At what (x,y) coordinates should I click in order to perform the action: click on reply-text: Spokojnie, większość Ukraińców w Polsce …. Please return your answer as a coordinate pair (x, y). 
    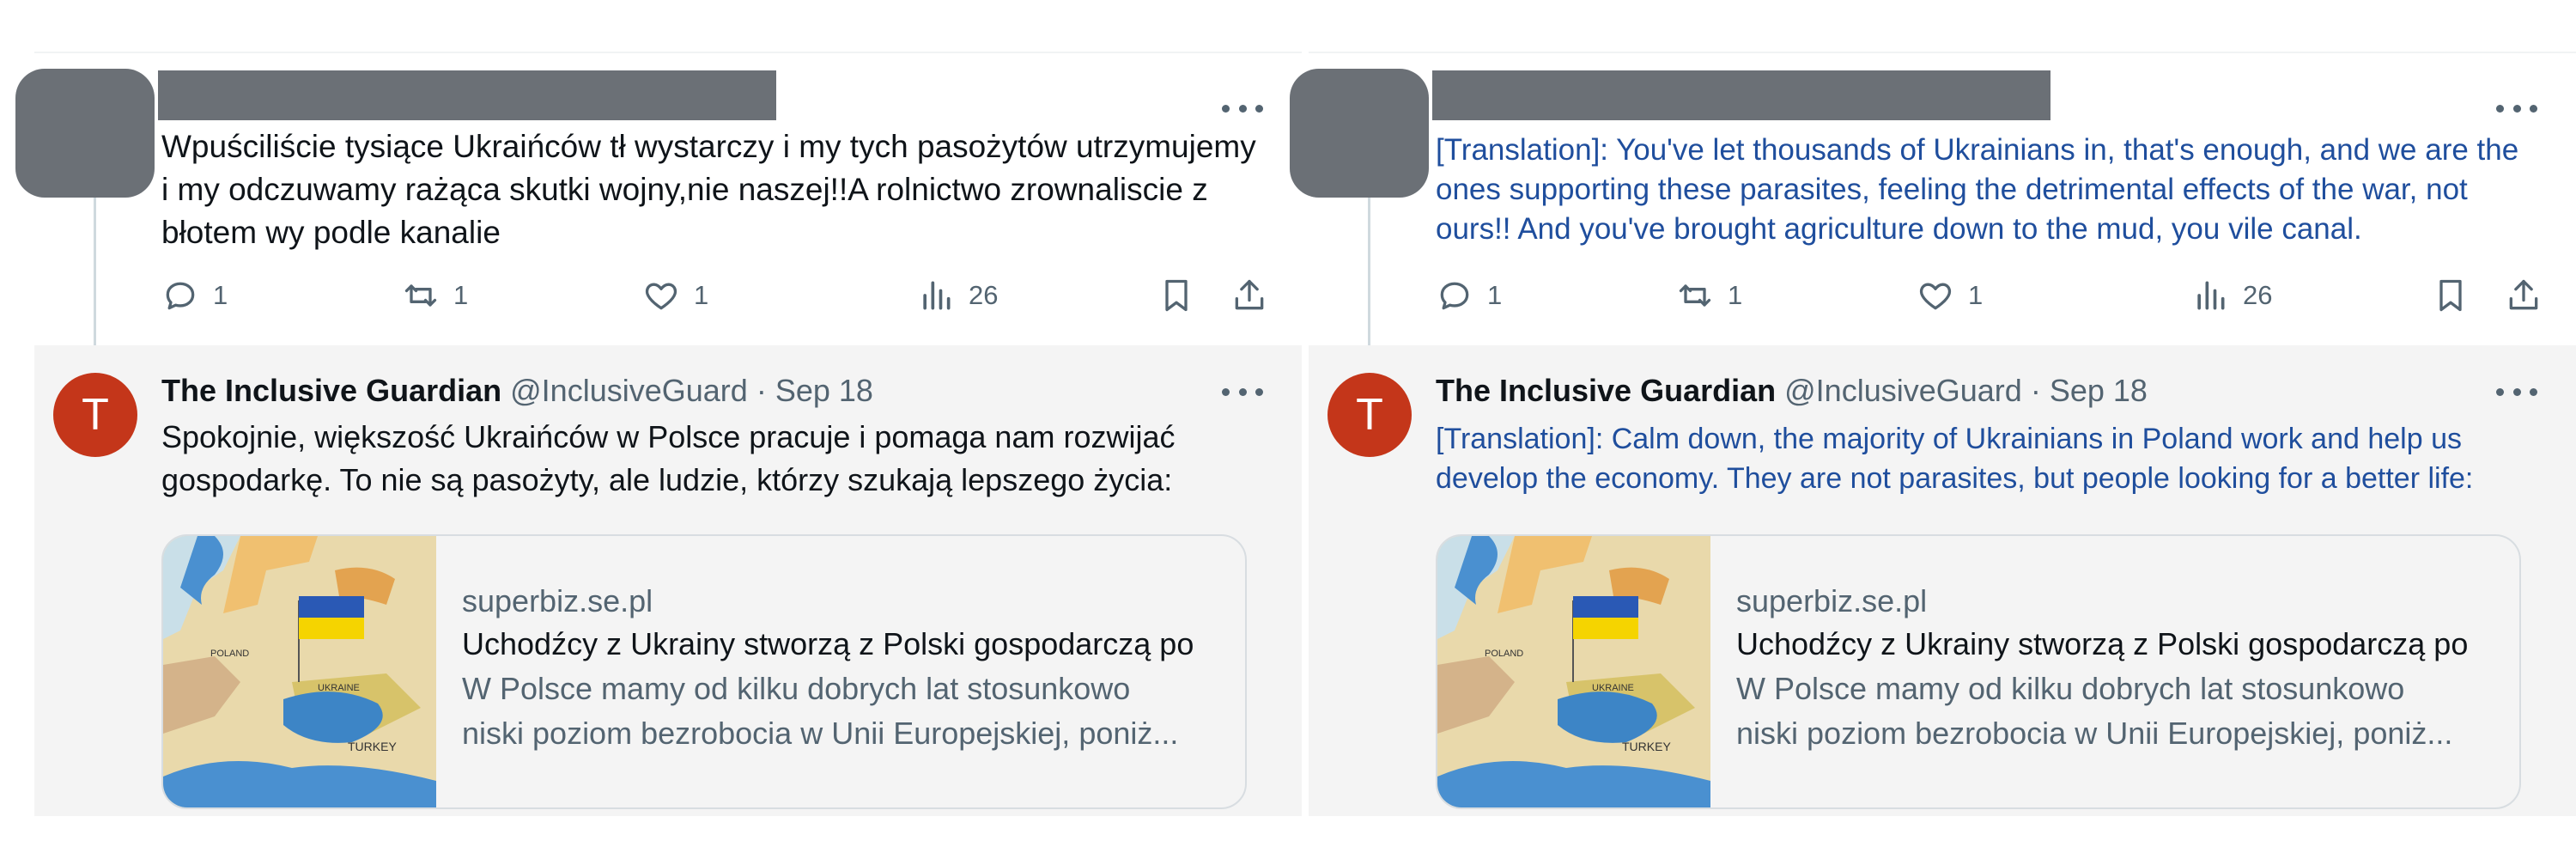
    Looking at the image, I should click on (669, 458).